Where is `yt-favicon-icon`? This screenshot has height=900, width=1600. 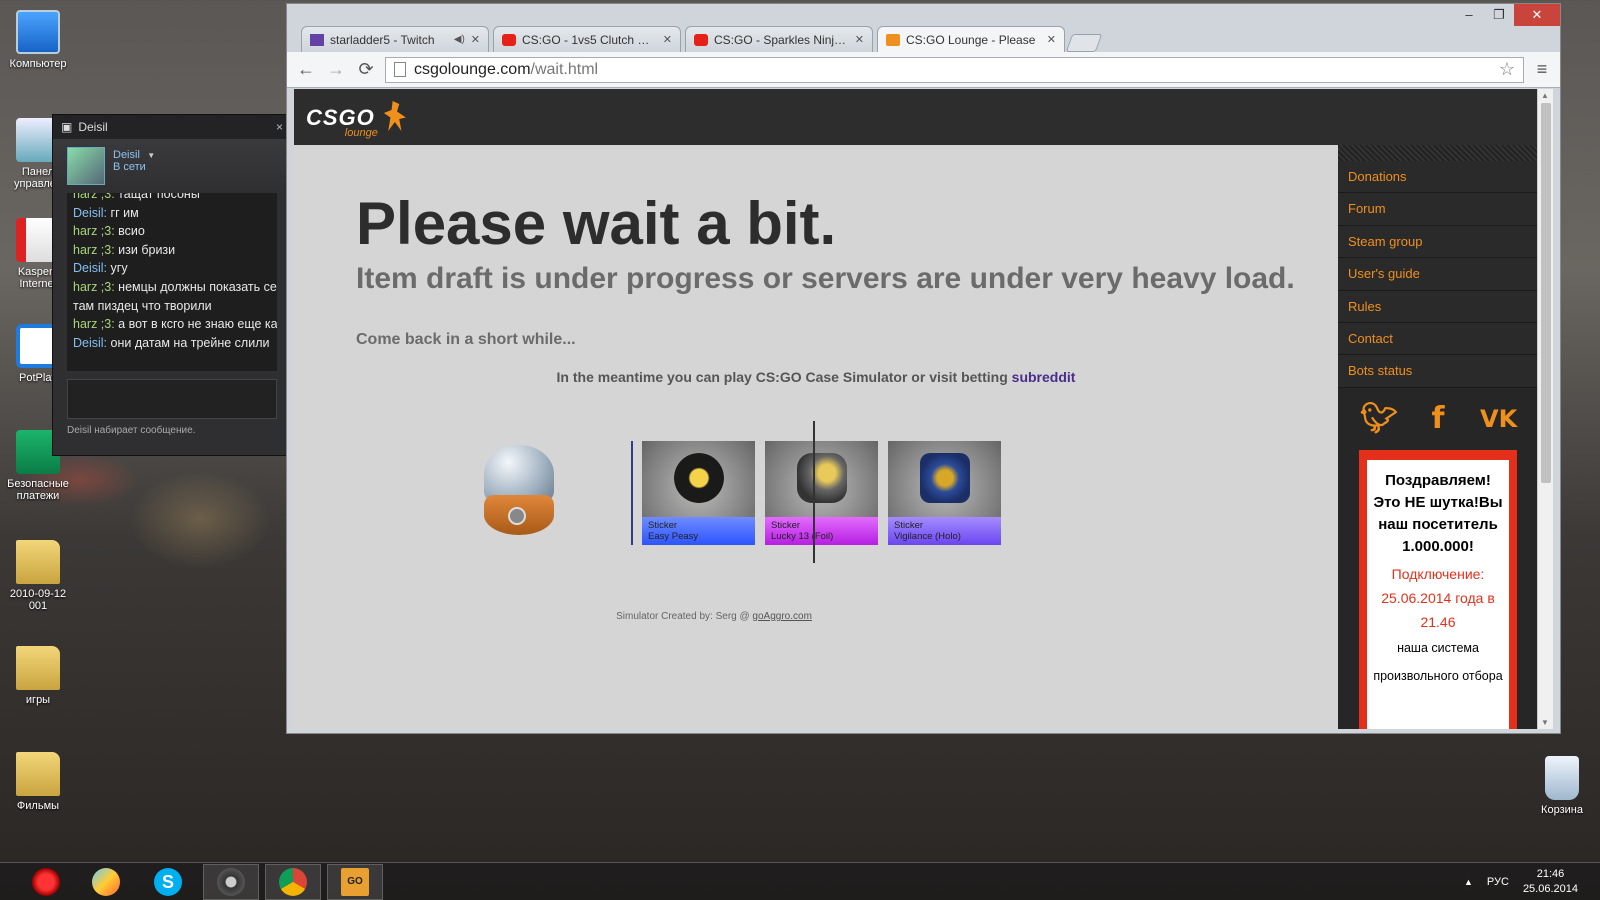
yt-favicon-icon is located at coordinates (509, 39).